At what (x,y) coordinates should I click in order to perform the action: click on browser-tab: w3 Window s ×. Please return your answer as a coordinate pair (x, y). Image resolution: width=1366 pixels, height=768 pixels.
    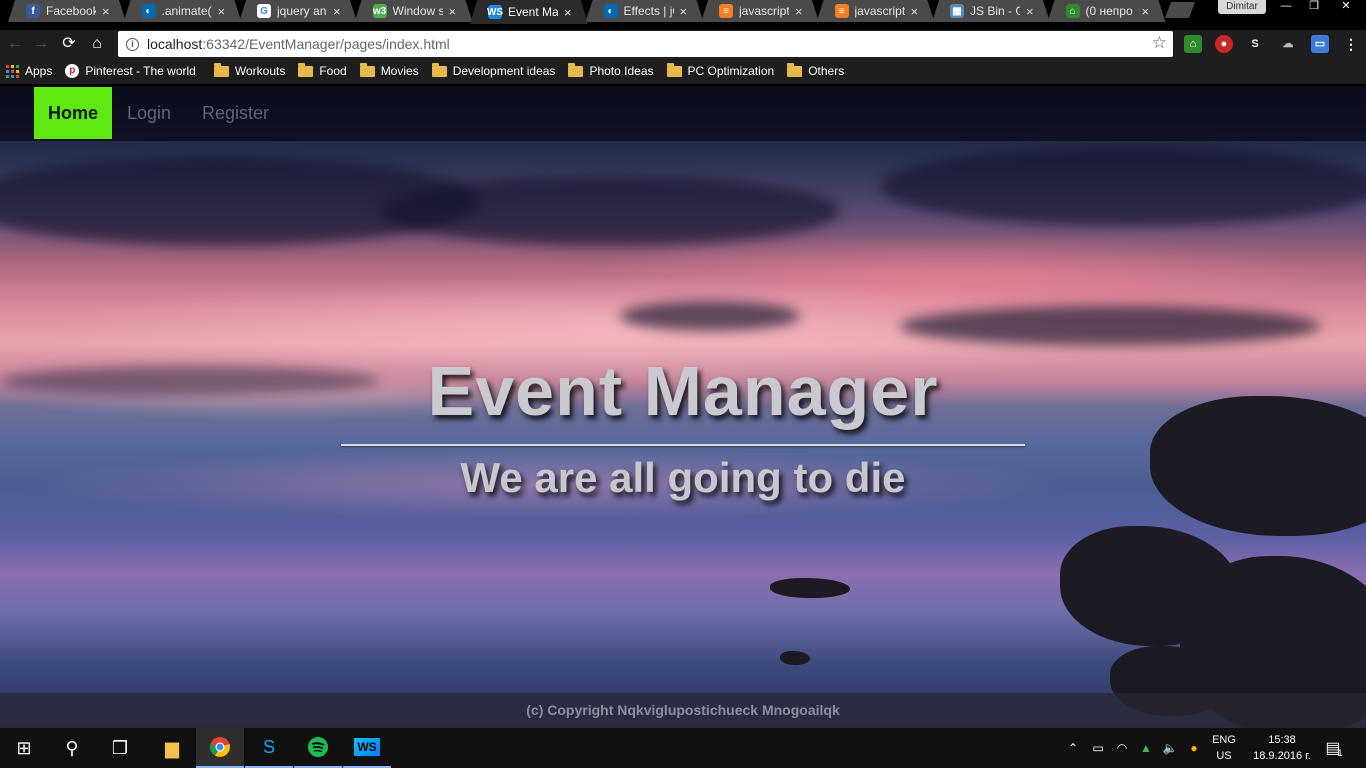
    Looking at the image, I should click on (413, 11).